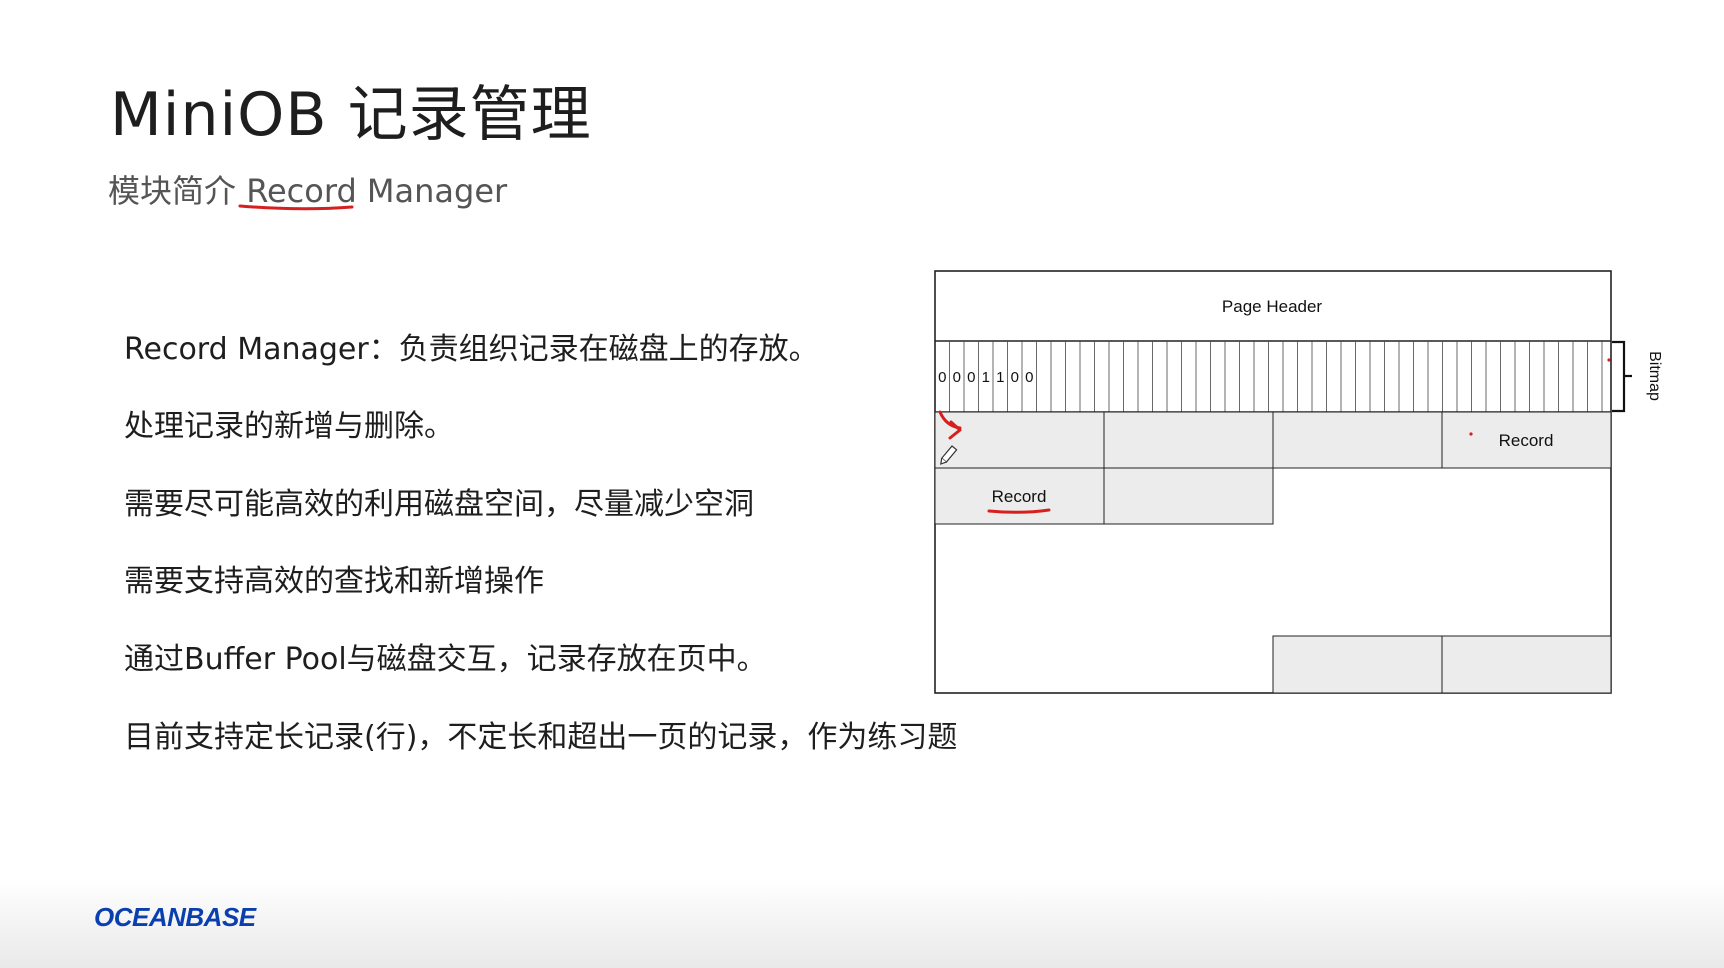 This screenshot has height=968, width=1724. What do you see at coordinates (471, 349) in the screenshot?
I see `bullet-item: Record Manager：负责组织记录在磁盘上的存放。` at bounding box center [471, 349].